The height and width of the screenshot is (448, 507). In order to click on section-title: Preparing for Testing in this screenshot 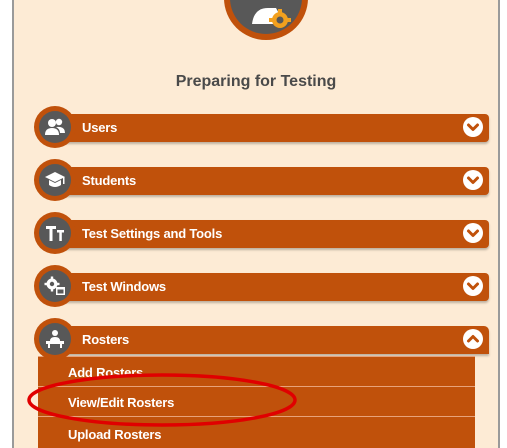, I will do `click(256, 81)`.